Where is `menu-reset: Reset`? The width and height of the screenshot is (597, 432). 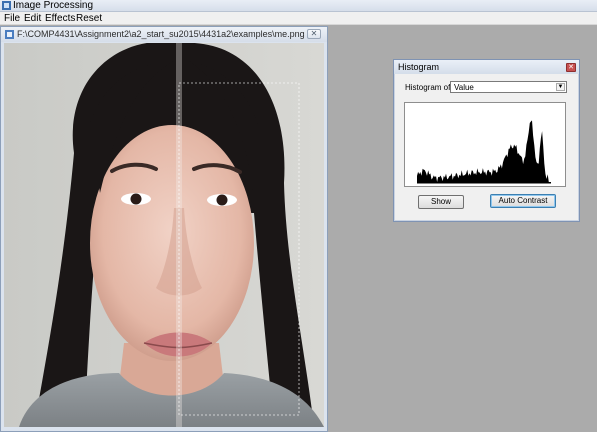
menu-reset: Reset is located at coordinates (89, 18).